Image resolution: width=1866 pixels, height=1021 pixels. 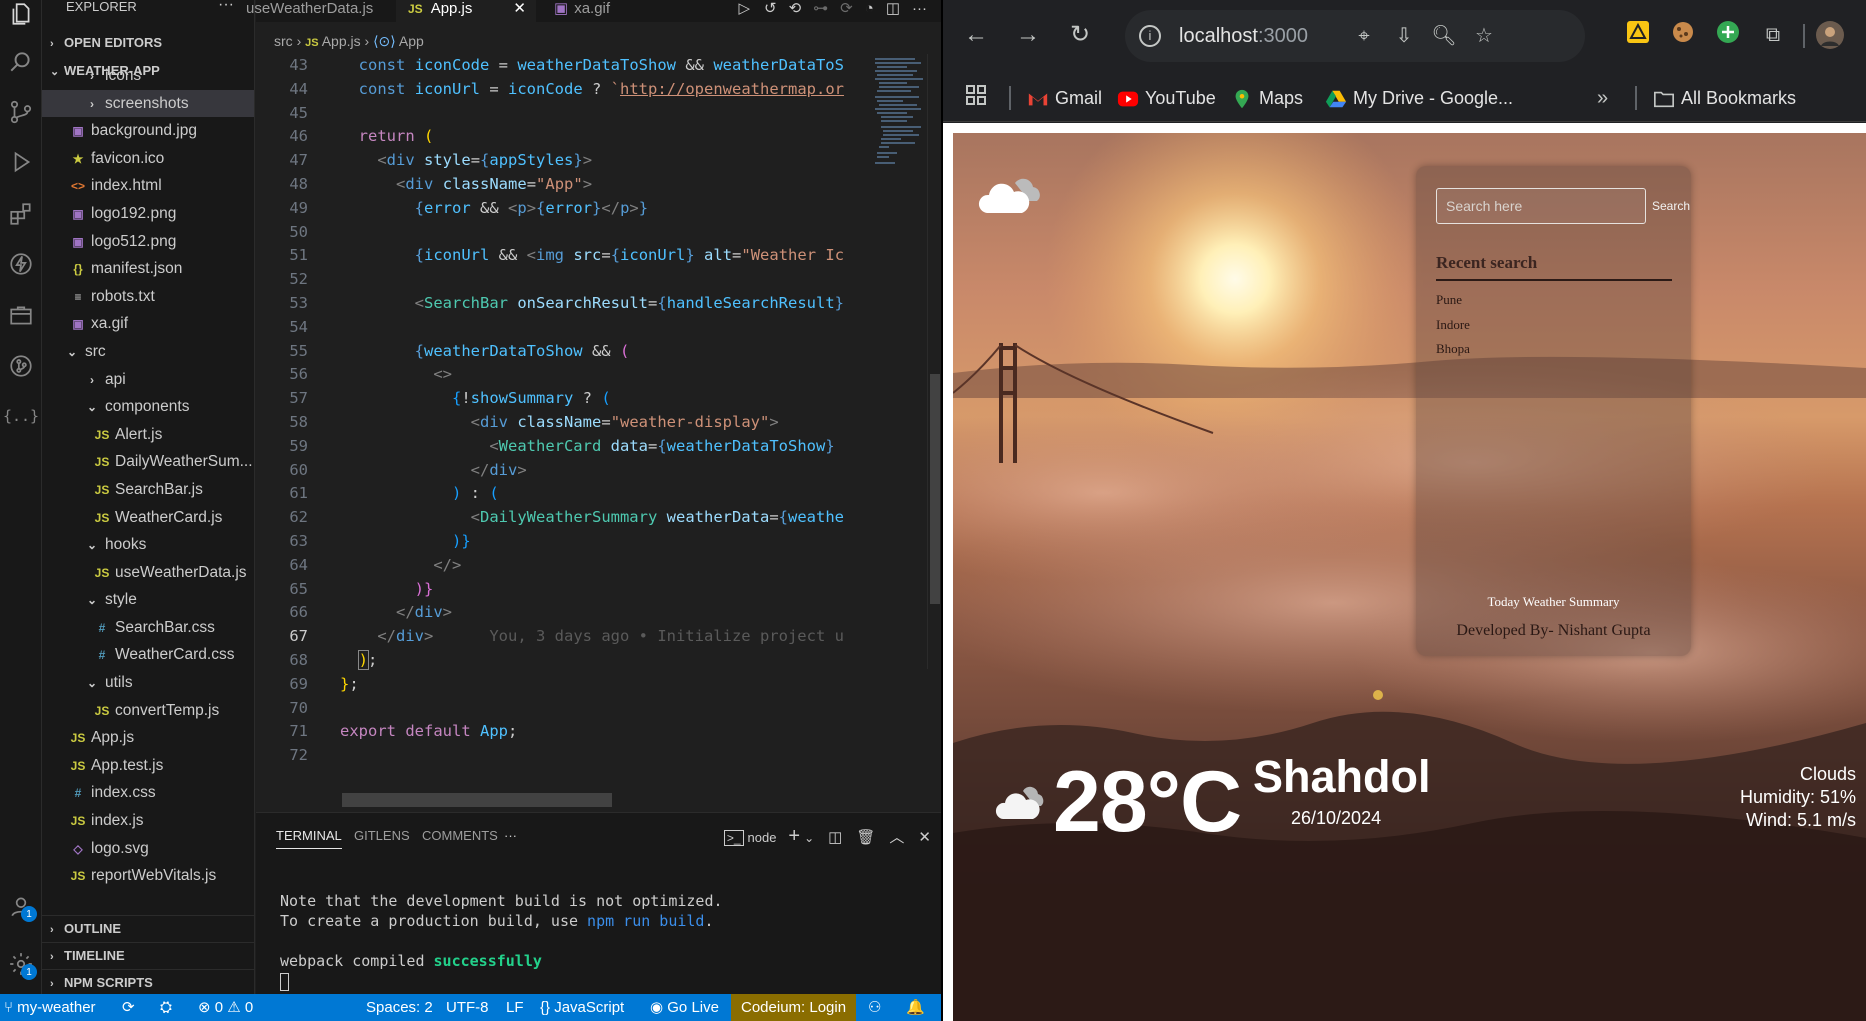 I want to click on search-icon, so click(x=21, y=62).